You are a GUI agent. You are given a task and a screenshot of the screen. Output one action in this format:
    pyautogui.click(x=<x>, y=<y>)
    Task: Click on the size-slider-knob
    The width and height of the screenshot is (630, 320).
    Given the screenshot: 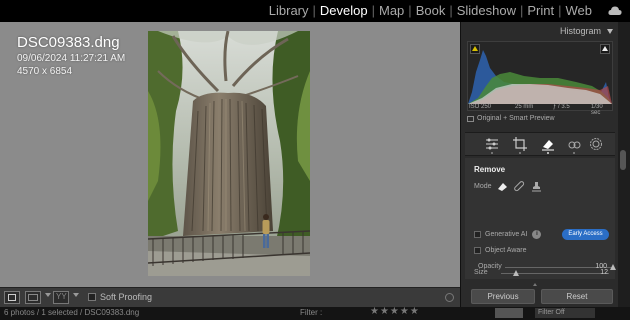 What is the action you would take?
    pyautogui.click(x=515, y=273)
    